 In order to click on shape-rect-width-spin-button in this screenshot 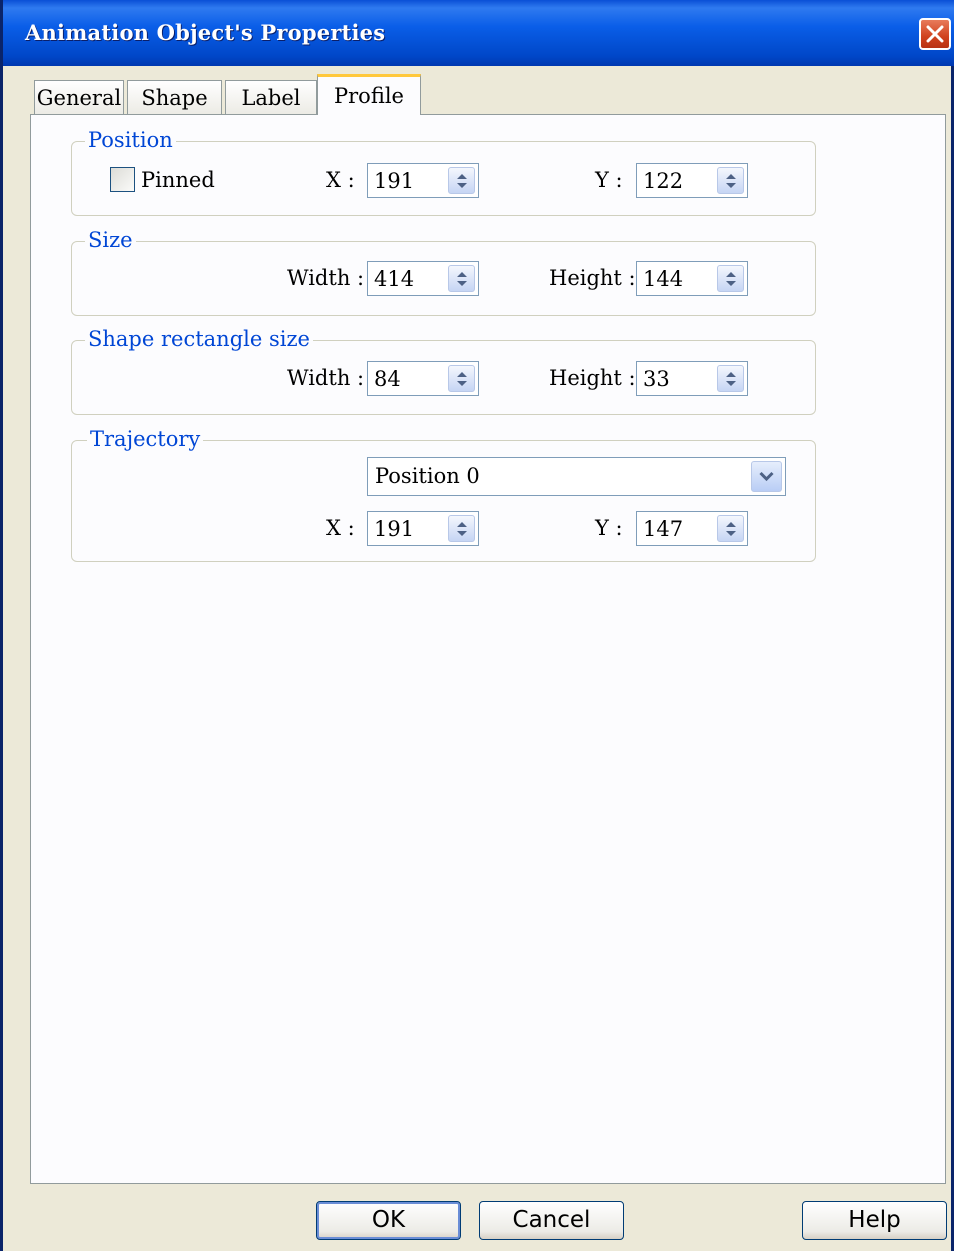, I will do `click(461, 378)`.